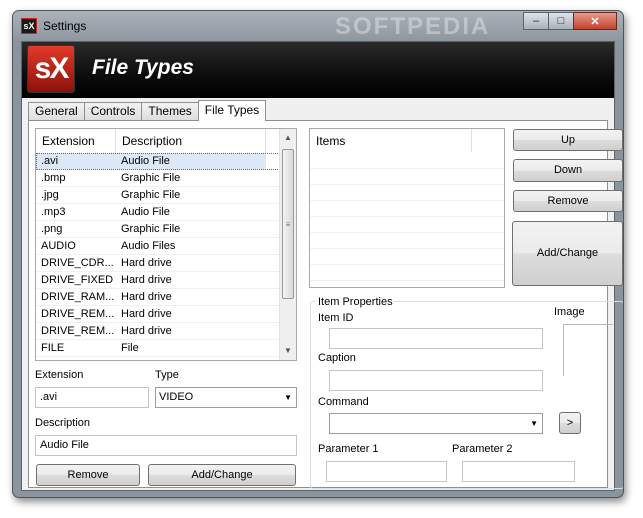 The height and width of the screenshot is (518, 643). Describe the element at coordinates (92, 397) in the screenshot. I see `extension-field: .avi` at that location.